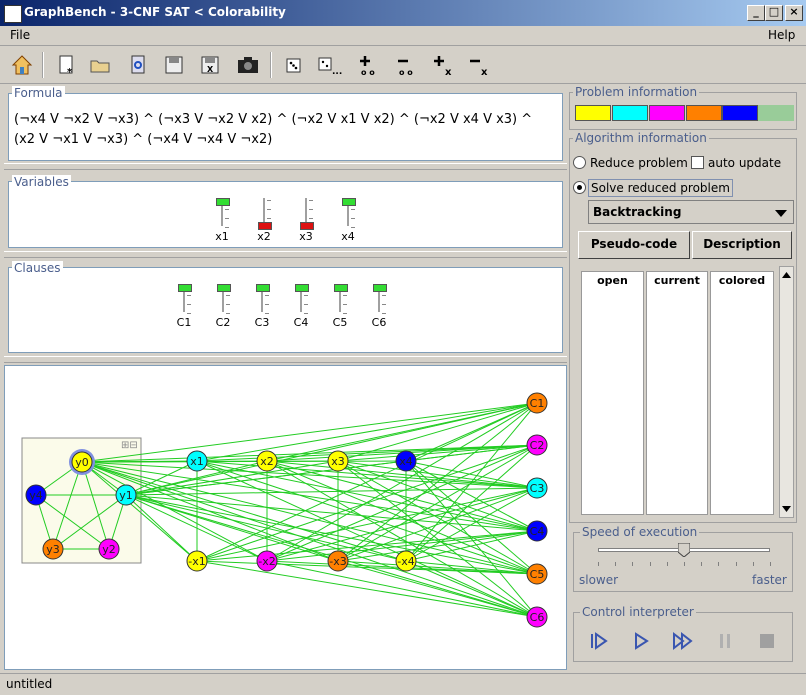  I want to click on clause-slider-C2-thumb, so click(224, 288).